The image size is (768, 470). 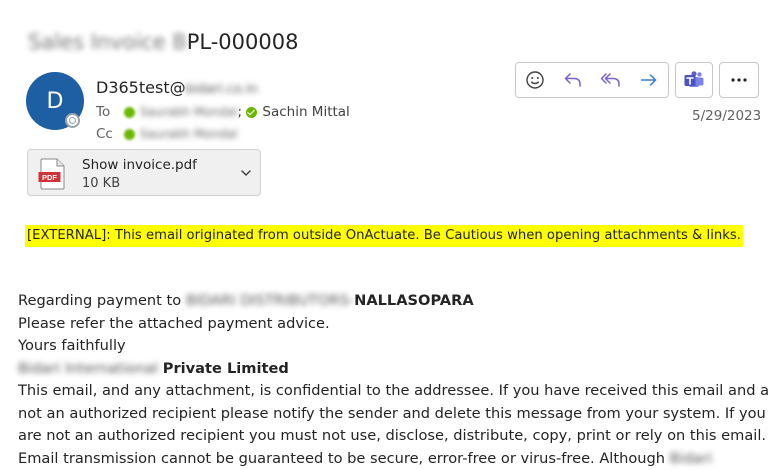 What do you see at coordinates (49, 177) in the screenshot?
I see `pdf-type-label: PDF` at bounding box center [49, 177].